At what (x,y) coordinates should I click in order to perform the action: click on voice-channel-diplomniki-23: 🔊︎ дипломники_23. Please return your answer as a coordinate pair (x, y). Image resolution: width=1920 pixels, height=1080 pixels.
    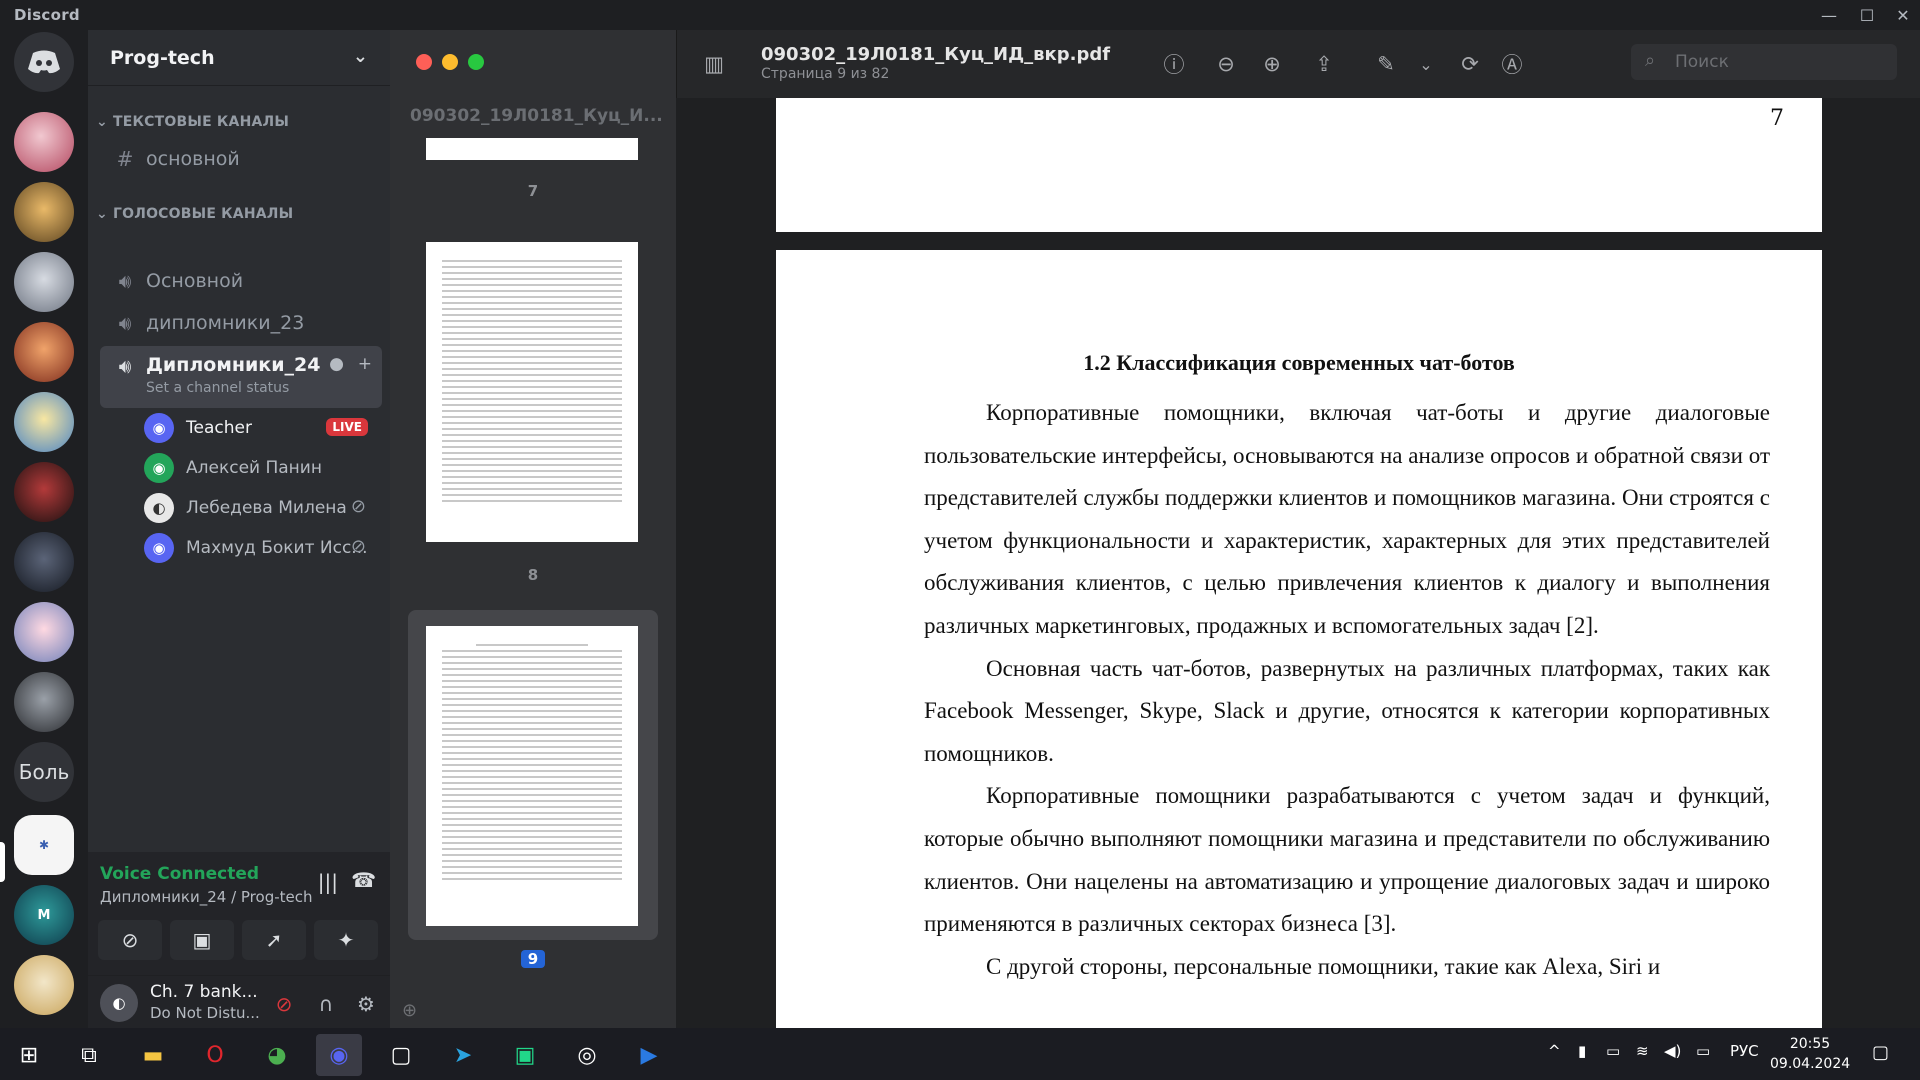
    Looking at the image, I should click on (241, 323).